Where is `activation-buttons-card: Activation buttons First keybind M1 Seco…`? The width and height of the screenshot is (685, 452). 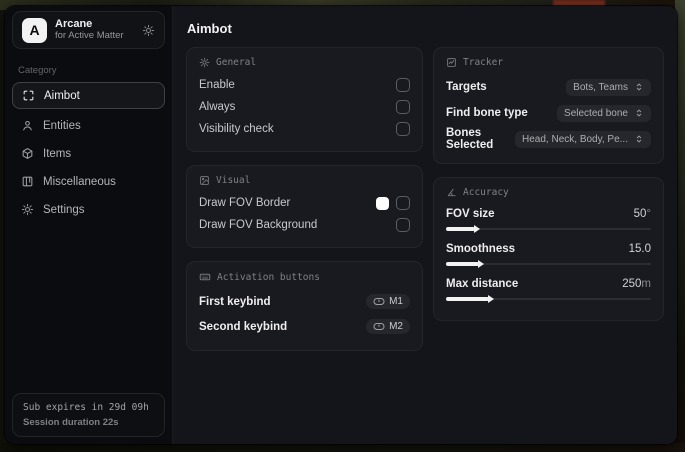 activation-buttons-card: Activation buttons First keybind M1 Seco… is located at coordinates (304, 306).